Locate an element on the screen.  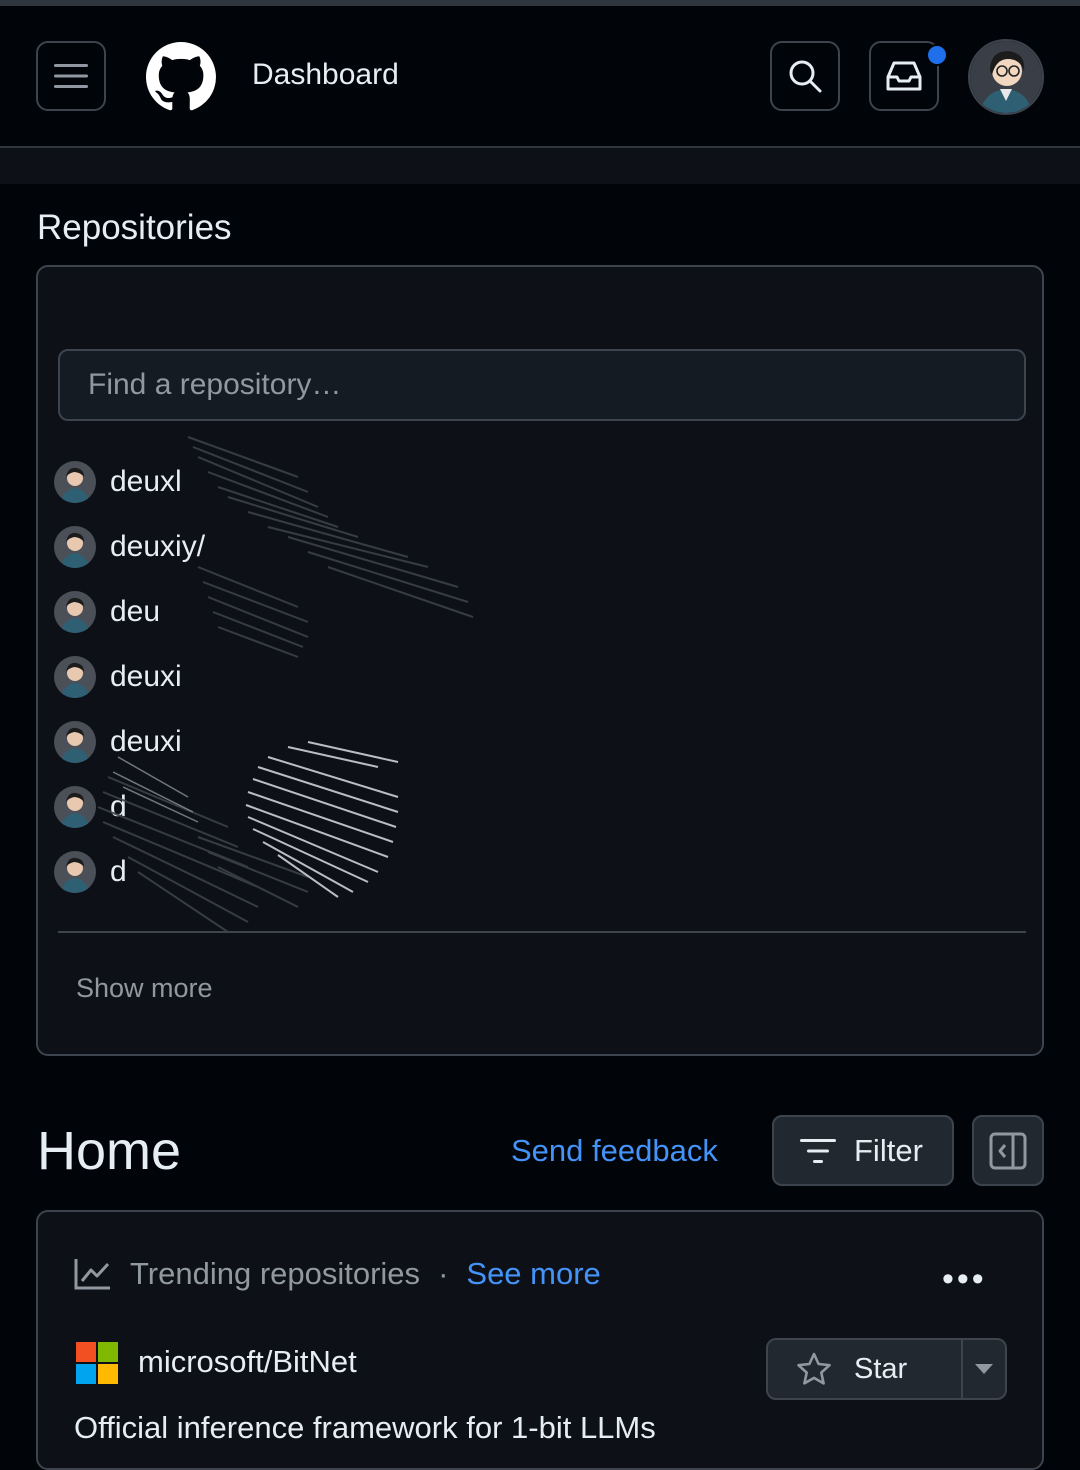
more-options-icon: ••• is located at coordinates (964, 1279).